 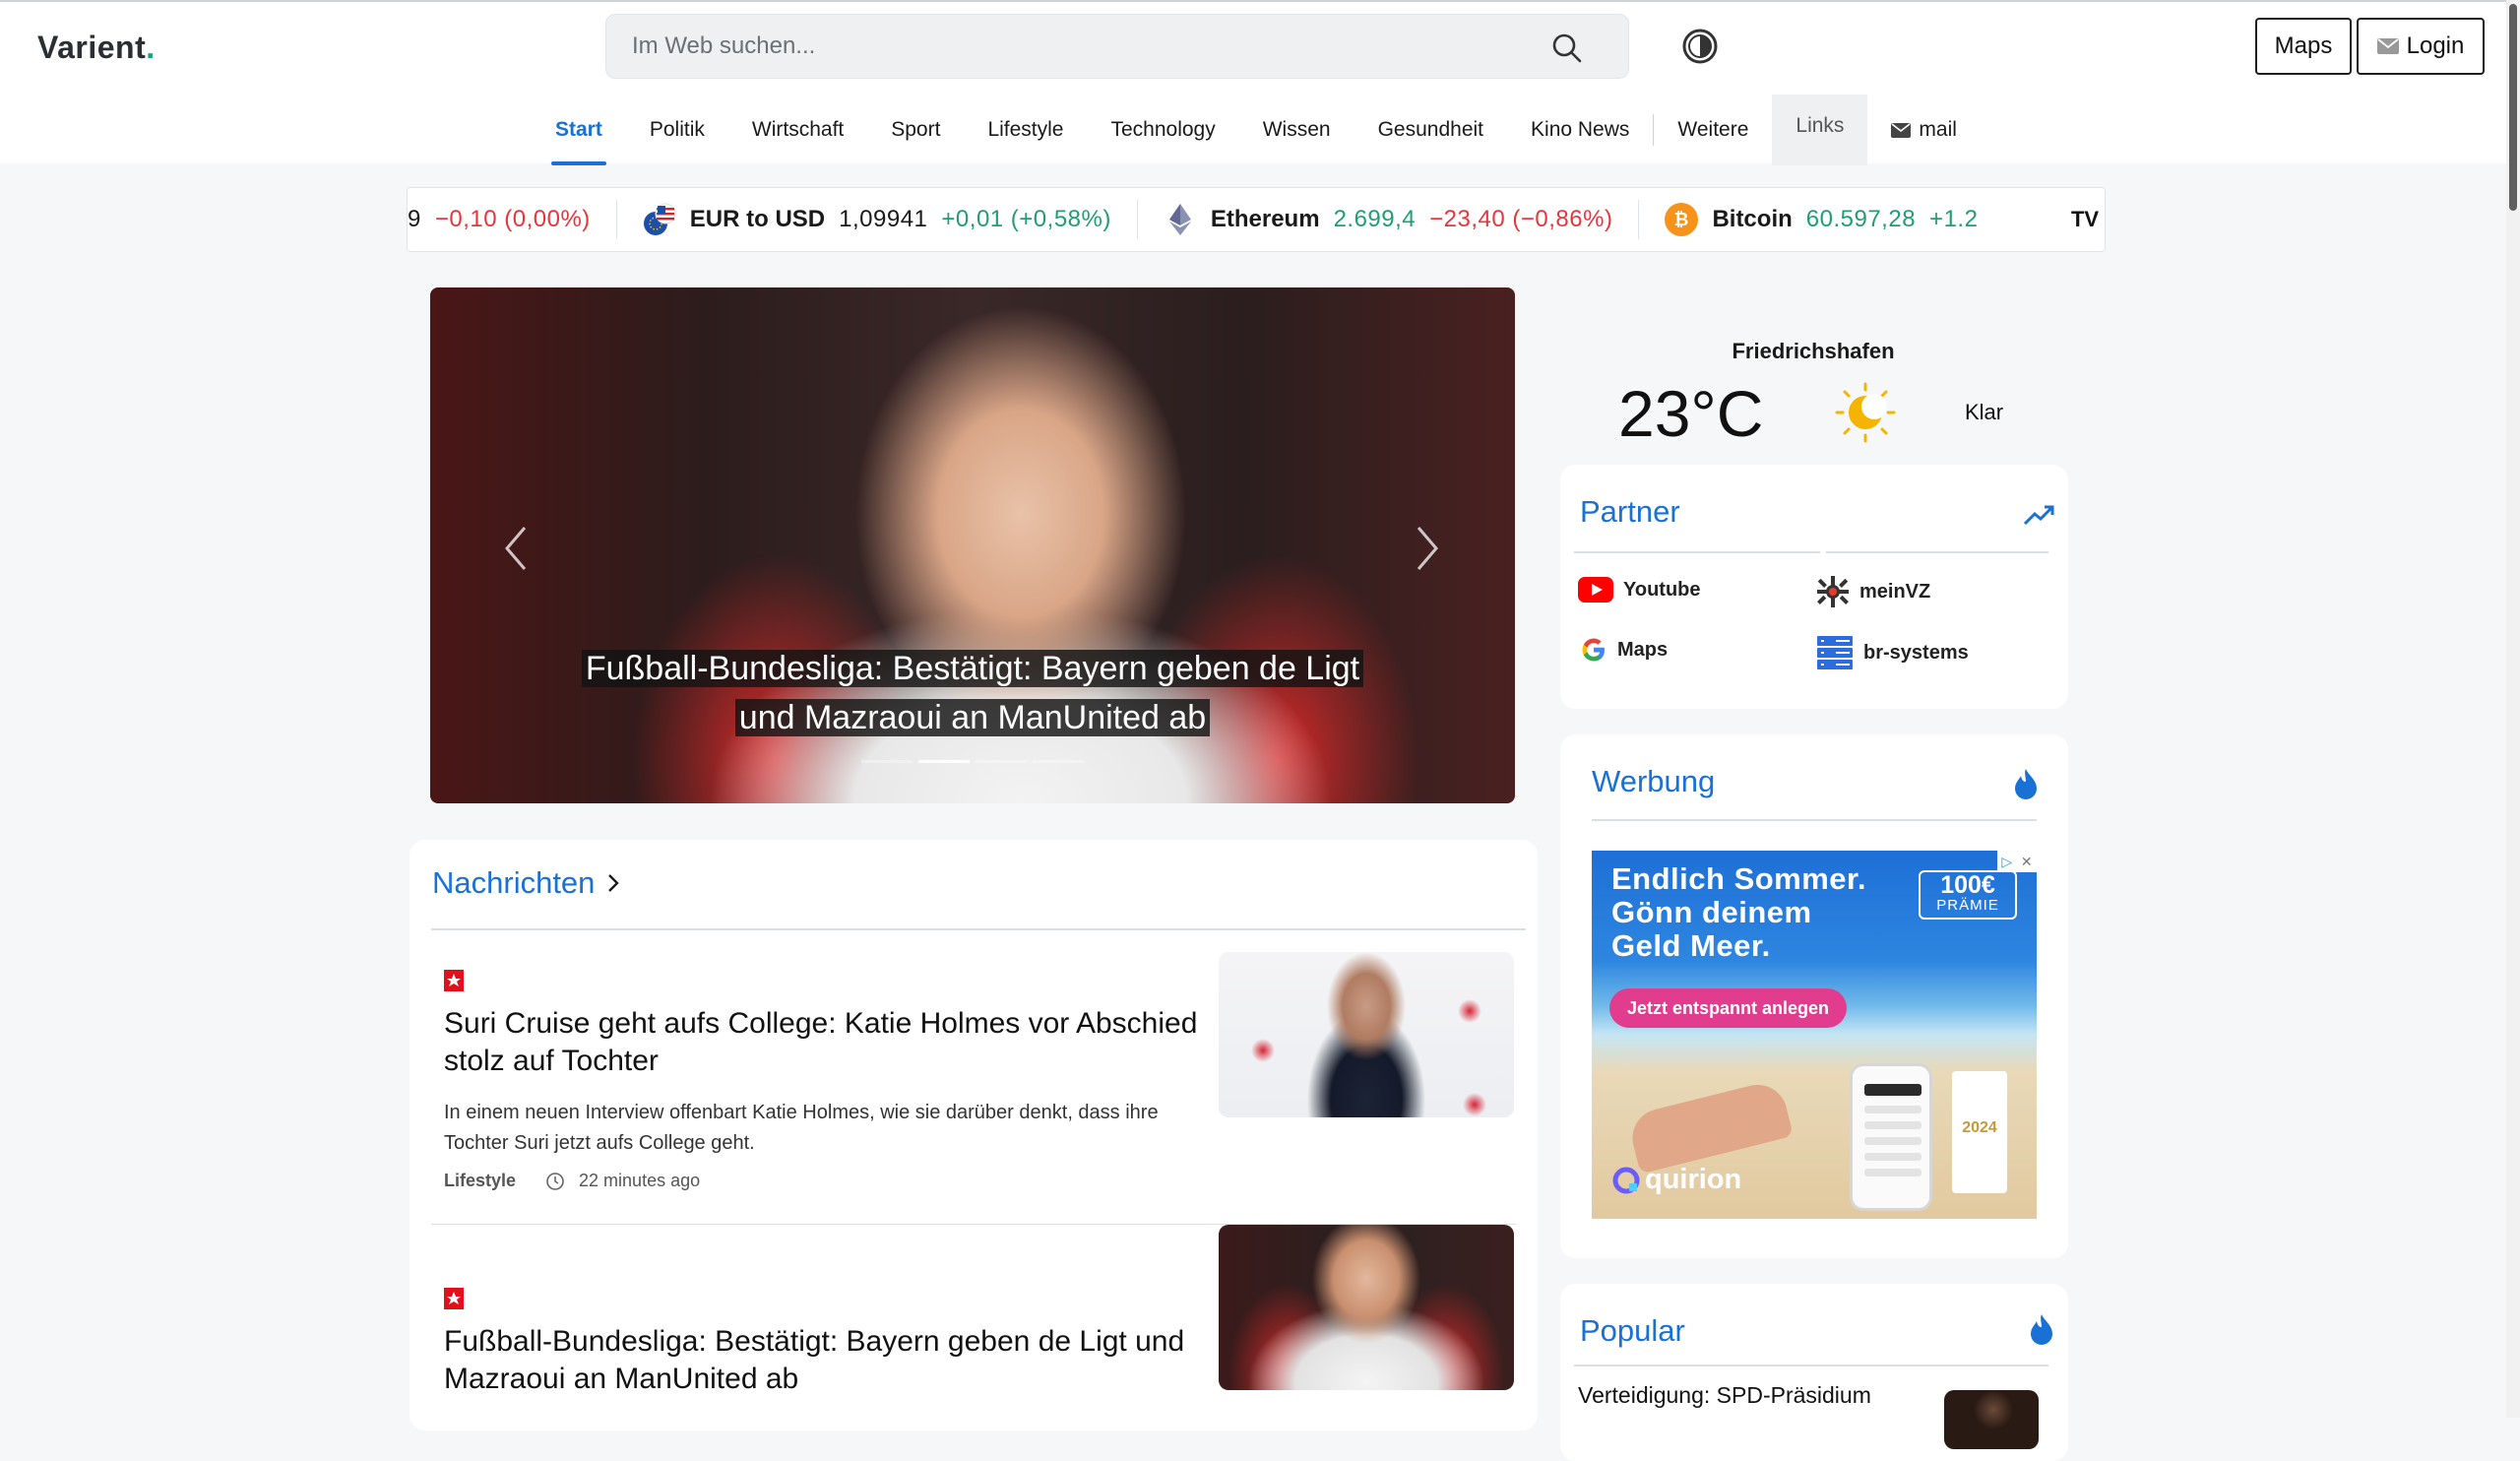 What do you see at coordinates (1820, 125) in the screenshot?
I see `nav-label: Links` at bounding box center [1820, 125].